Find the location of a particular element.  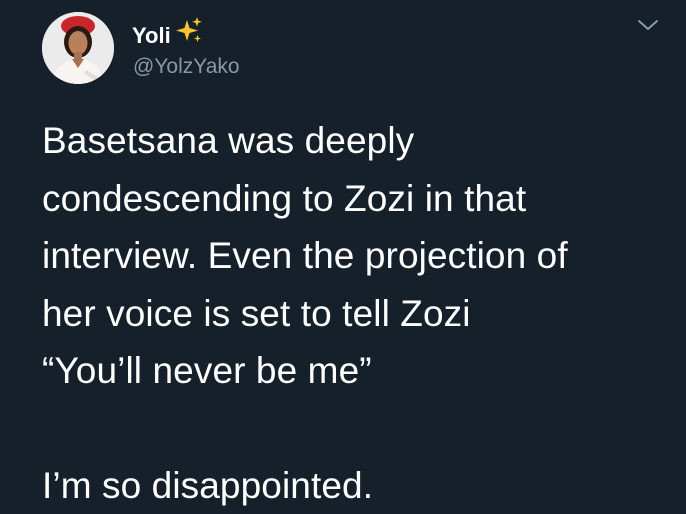

chevron-down-icon is located at coordinates (648, 25).